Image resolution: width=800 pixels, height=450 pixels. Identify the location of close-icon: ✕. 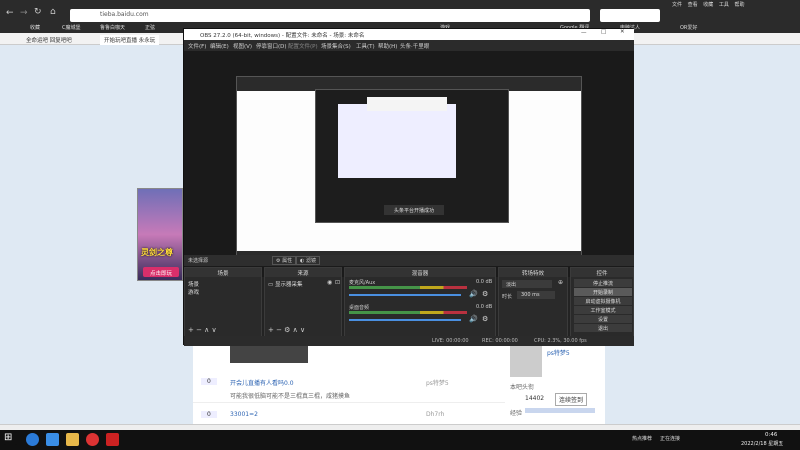
(622, 32).